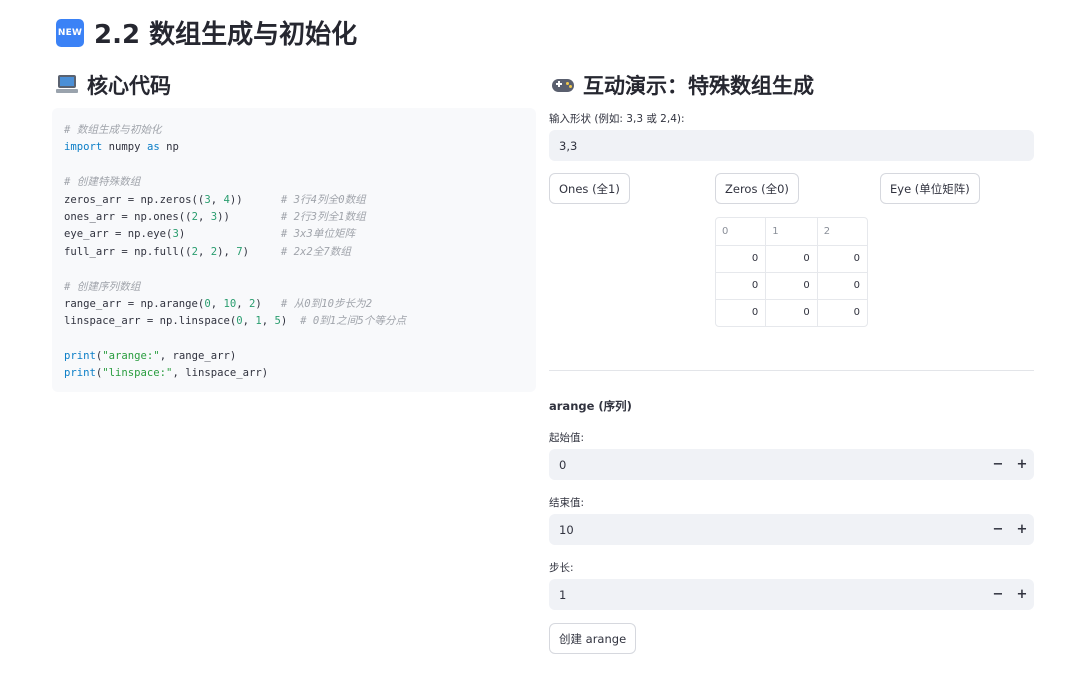 The height and width of the screenshot is (673, 1080). What do you see at coordinates (791, 464) in the screenshot?
I see `start-number-input: 0 − +` at bounding box center [791, 464].